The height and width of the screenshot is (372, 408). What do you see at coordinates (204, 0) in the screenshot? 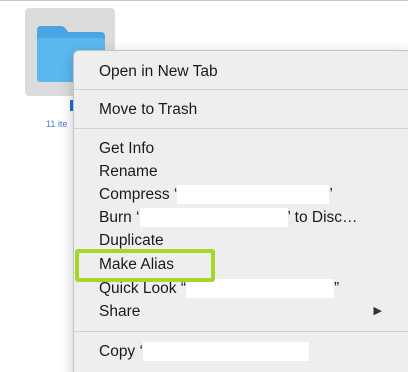
I see `window-edge` at bounding box center [204, 0].